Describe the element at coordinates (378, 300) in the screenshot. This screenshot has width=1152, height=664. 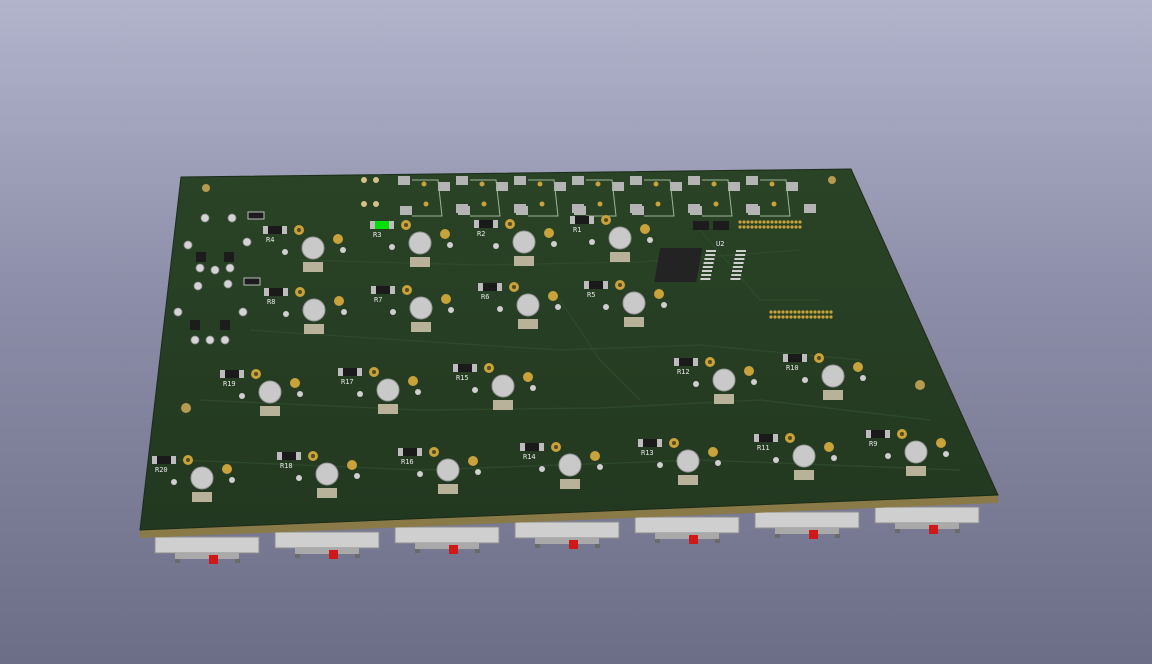
I see `resistor-label: R7` at that location.